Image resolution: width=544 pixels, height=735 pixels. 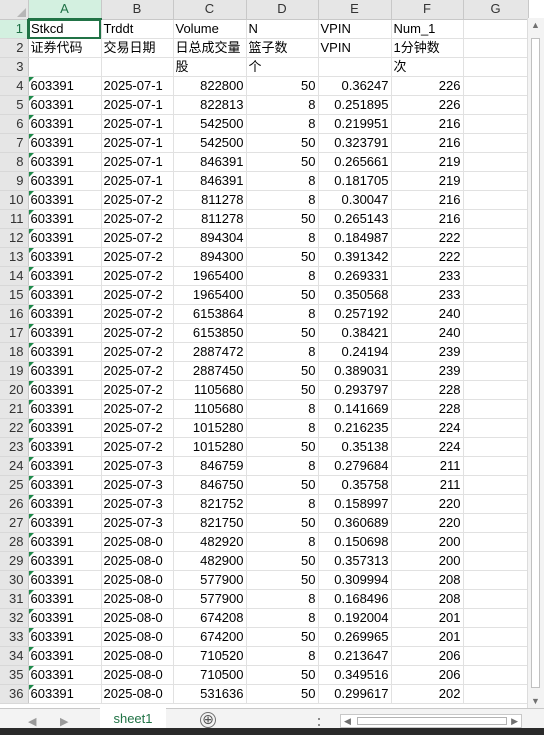 I want to click on cell-f21: 228, so click(x=427, y=409).